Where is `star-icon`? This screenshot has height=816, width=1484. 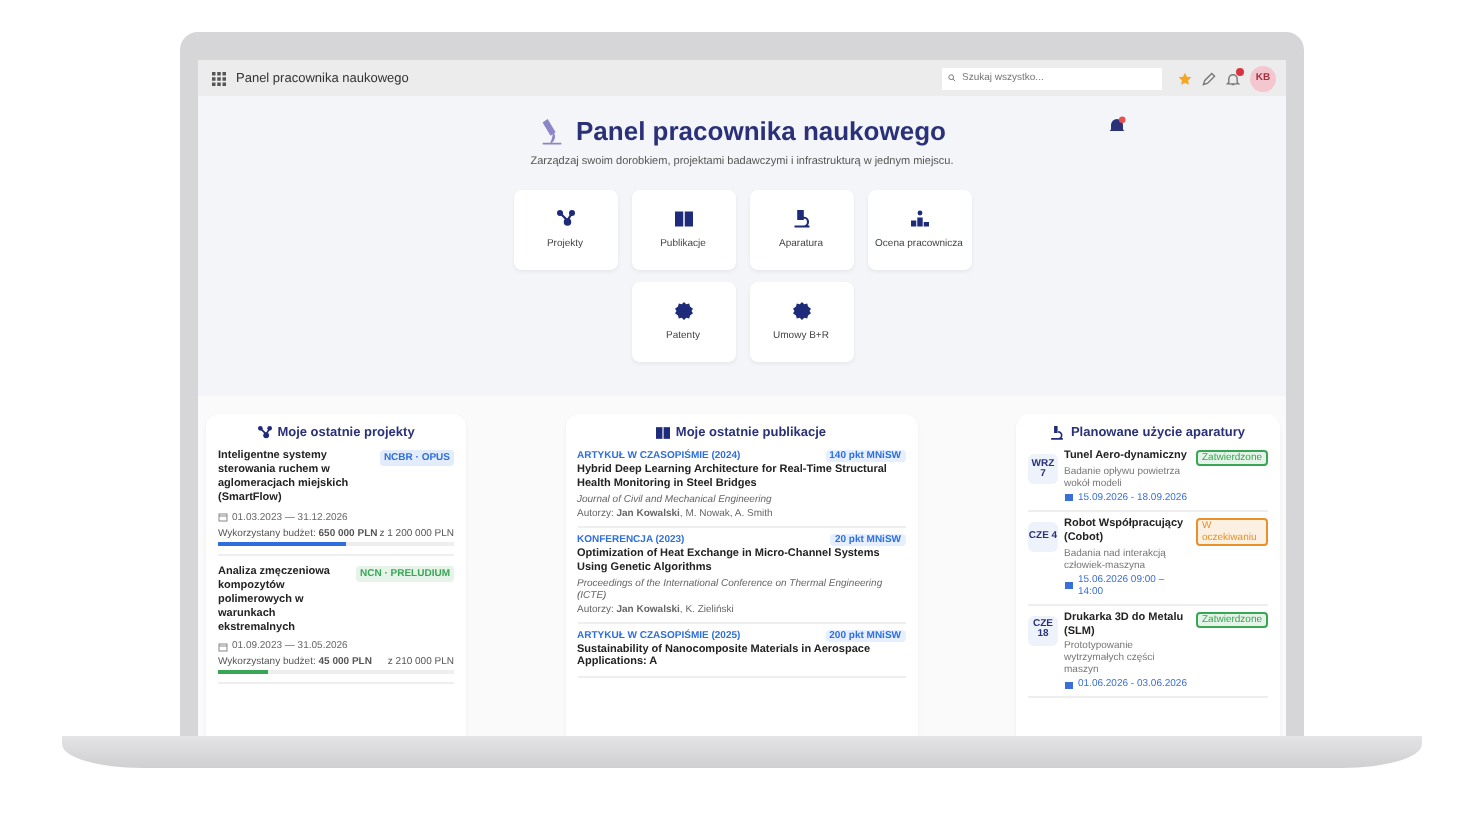 star-icon is located at coordinates (1185, 78).